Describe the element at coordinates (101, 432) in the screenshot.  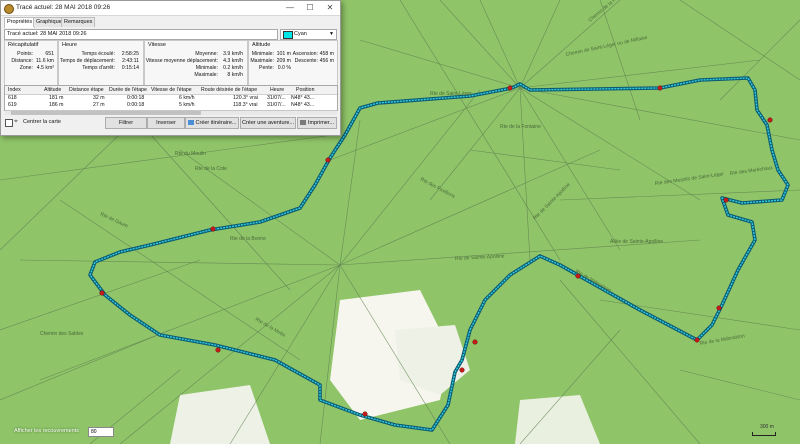
I see `zoom-level-field: 80` at that location.